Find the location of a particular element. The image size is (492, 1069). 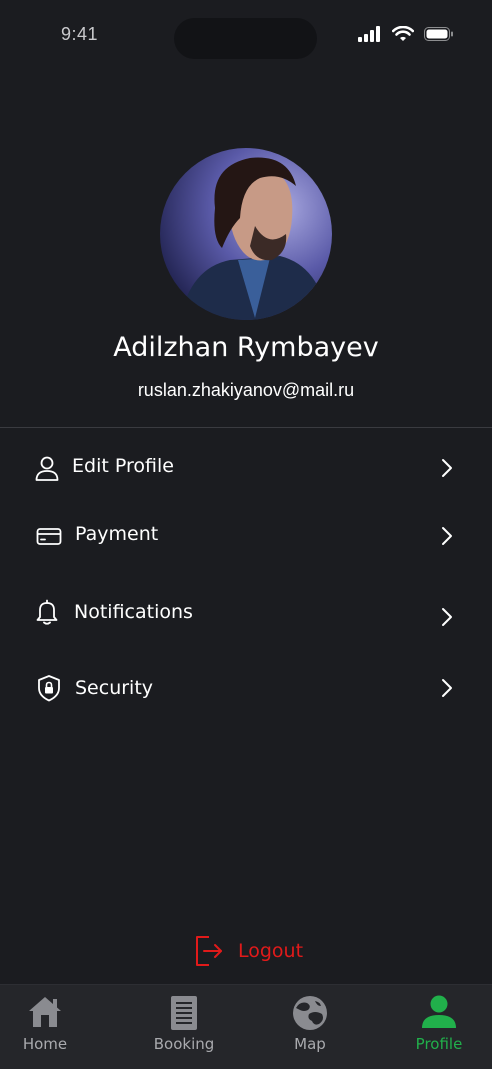

globe-icon is located at coordinates (310, 1013).